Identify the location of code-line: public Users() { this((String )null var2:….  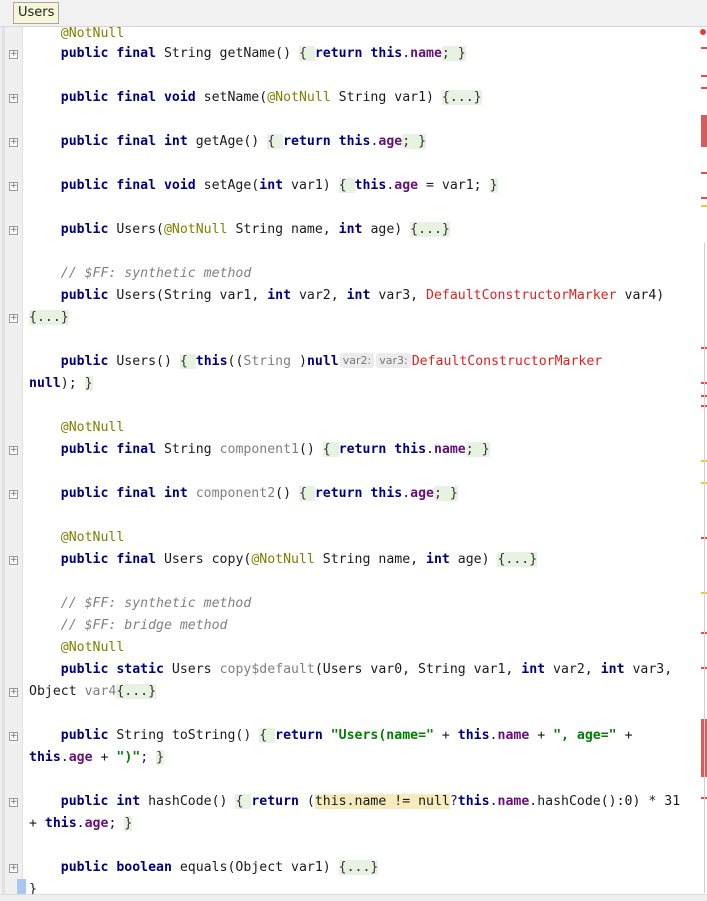
(315, 362).